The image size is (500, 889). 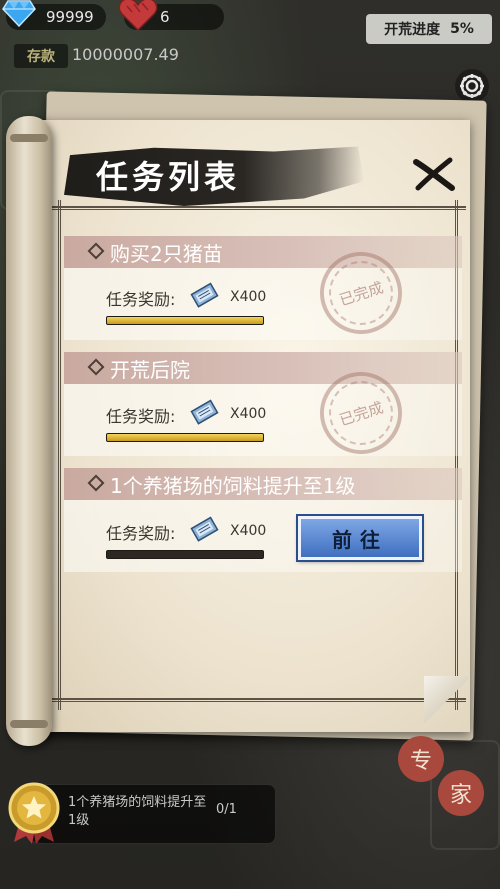 What do you see at coordinates (233, 485) in the screenshot?
I see `task-title: 1个养猪场的饲料提升至1级` at bounding box center [233, 485].